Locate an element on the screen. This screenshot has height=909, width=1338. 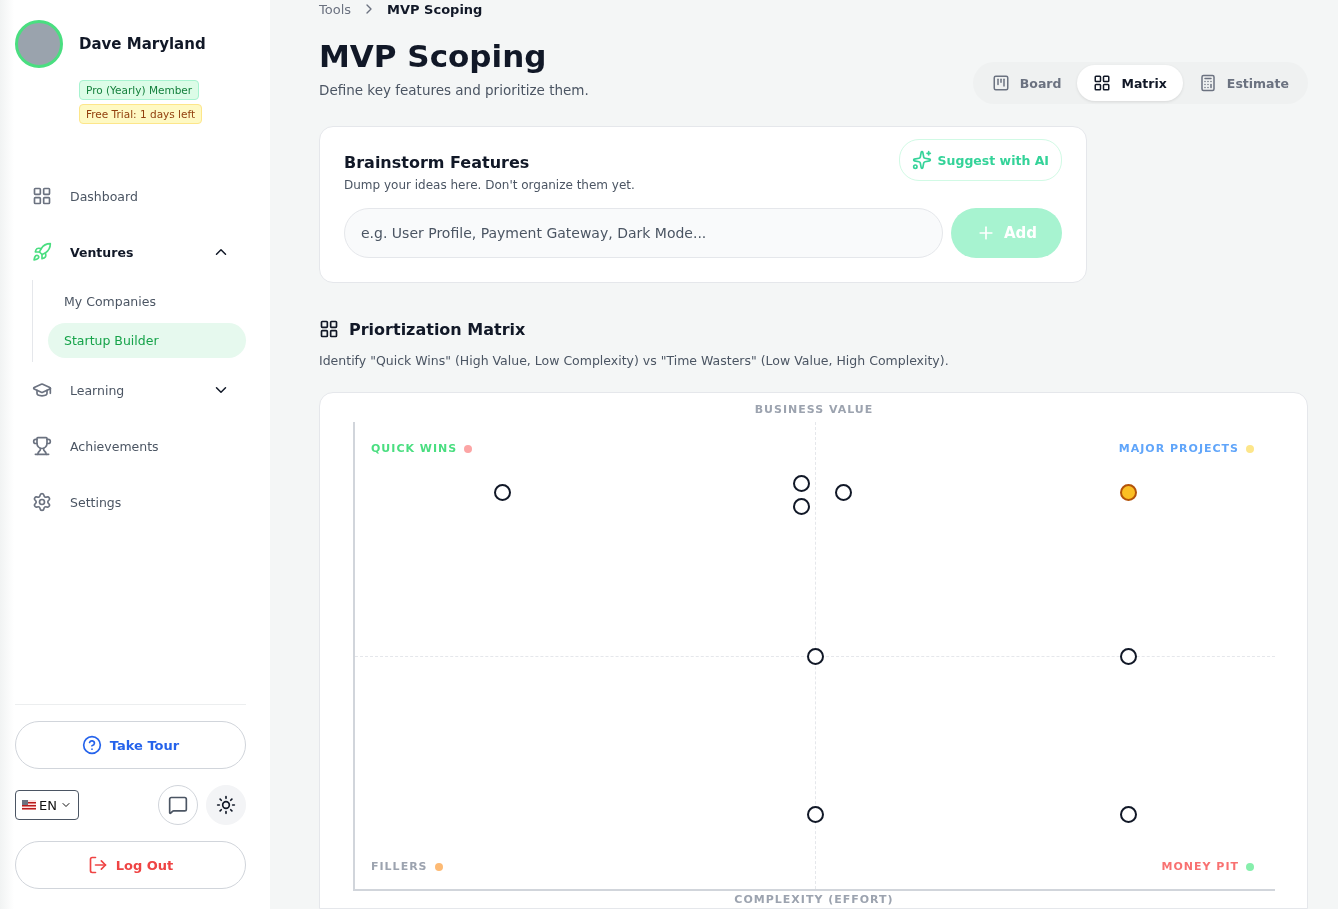
kanban-icon is located at coordinates (1000, 83).